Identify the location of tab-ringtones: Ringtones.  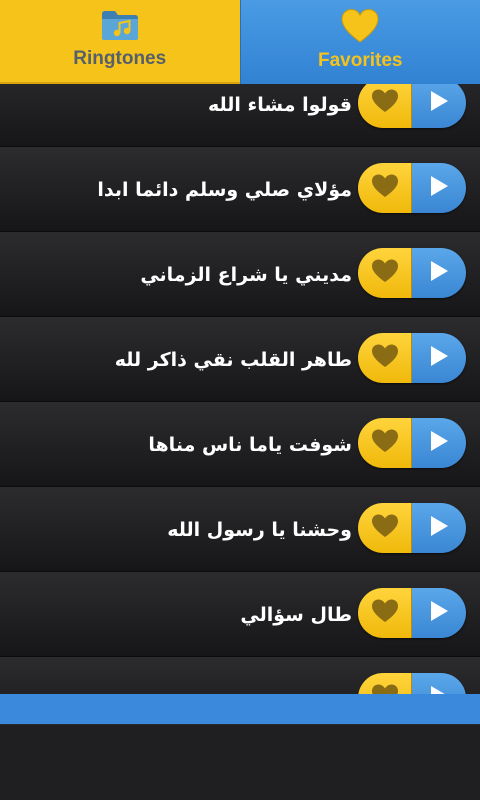
(120, 42).